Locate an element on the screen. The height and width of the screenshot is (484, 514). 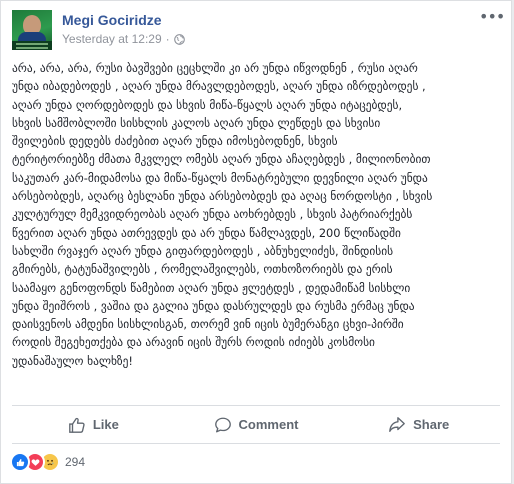
like-icon is located at coordinates (20, 462).